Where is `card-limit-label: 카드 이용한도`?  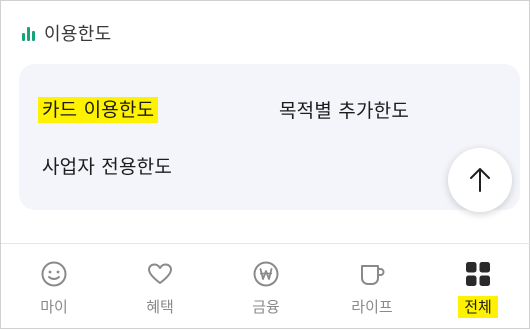
card-limit-label: 카드 이용한도 is located at coordinates (98, 110).